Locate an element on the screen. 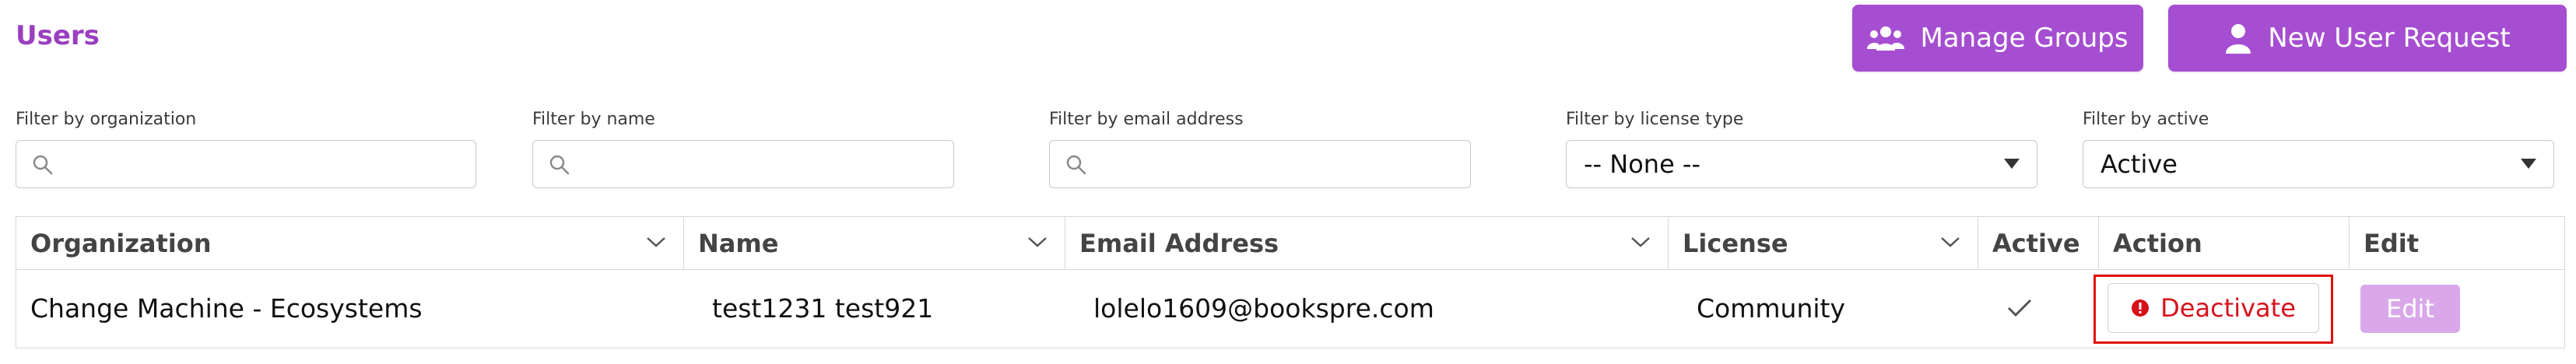 The image size is (2576, 364). filter-license-label: Filter by license type is located at coordinates (1655, 120).